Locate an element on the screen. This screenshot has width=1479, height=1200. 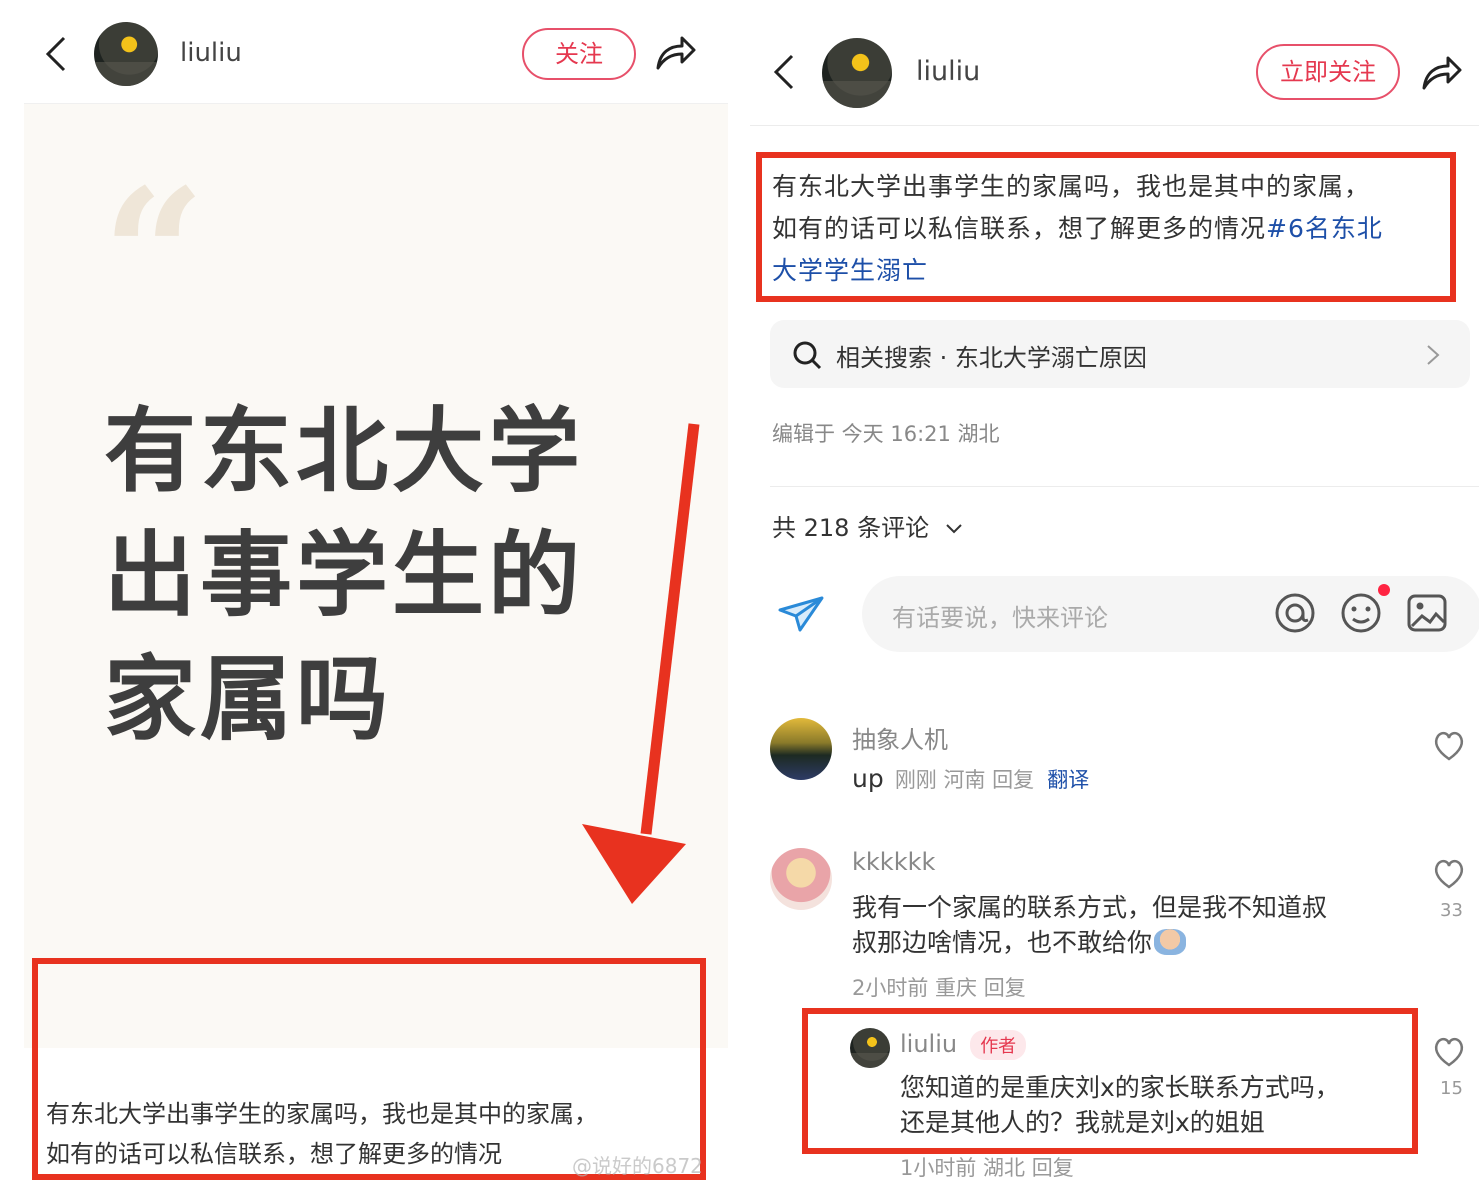
emoji-sticker is located at coordinates (1170, 942).